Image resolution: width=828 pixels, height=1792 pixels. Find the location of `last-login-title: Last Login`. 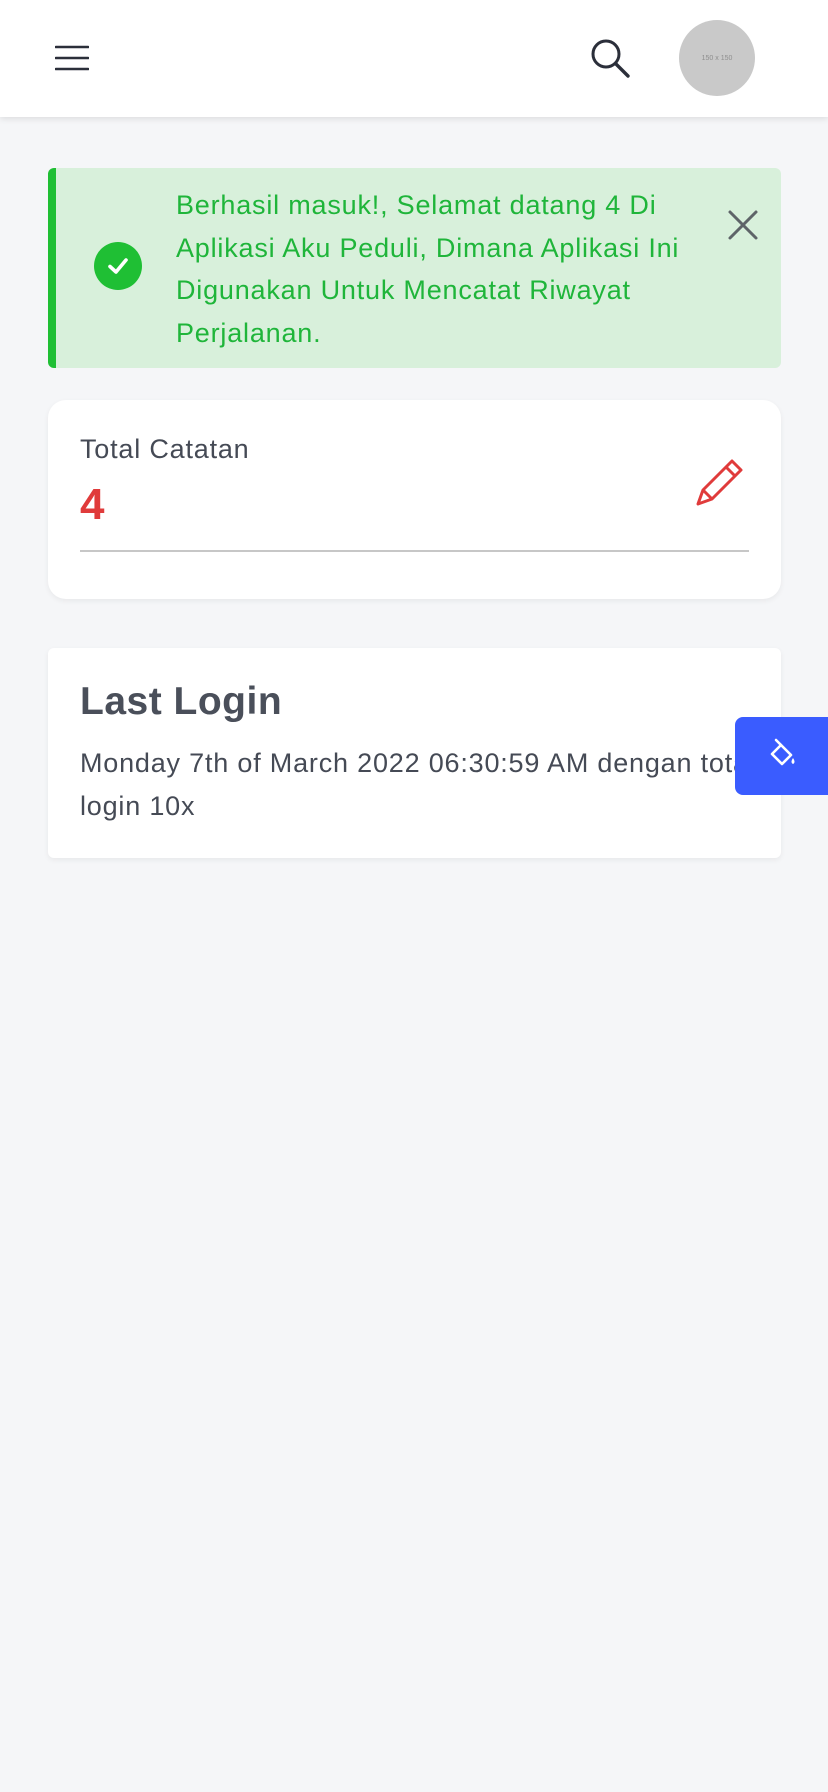

last-login-title: Last Login is located at coordinates (181, 701).